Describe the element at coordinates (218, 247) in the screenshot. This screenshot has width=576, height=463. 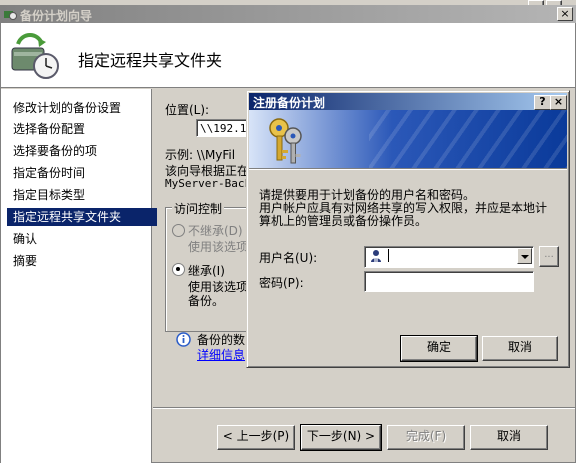
I see `no-inherit-description: 使用该选项` at that location.